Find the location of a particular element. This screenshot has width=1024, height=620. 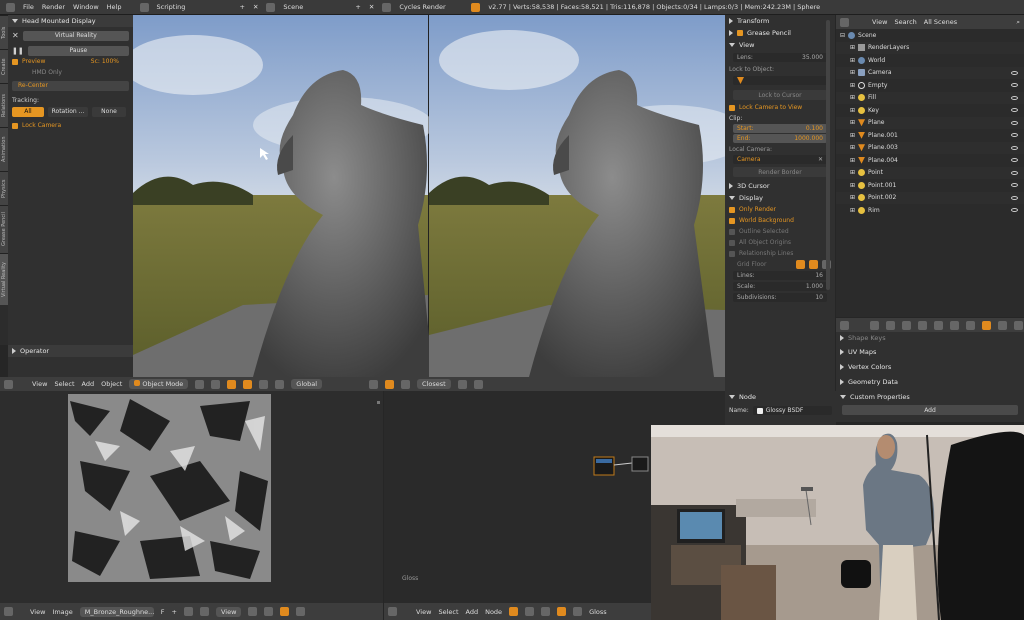

object-mode-selector: Object Mode is located at coordinates (159, 384).